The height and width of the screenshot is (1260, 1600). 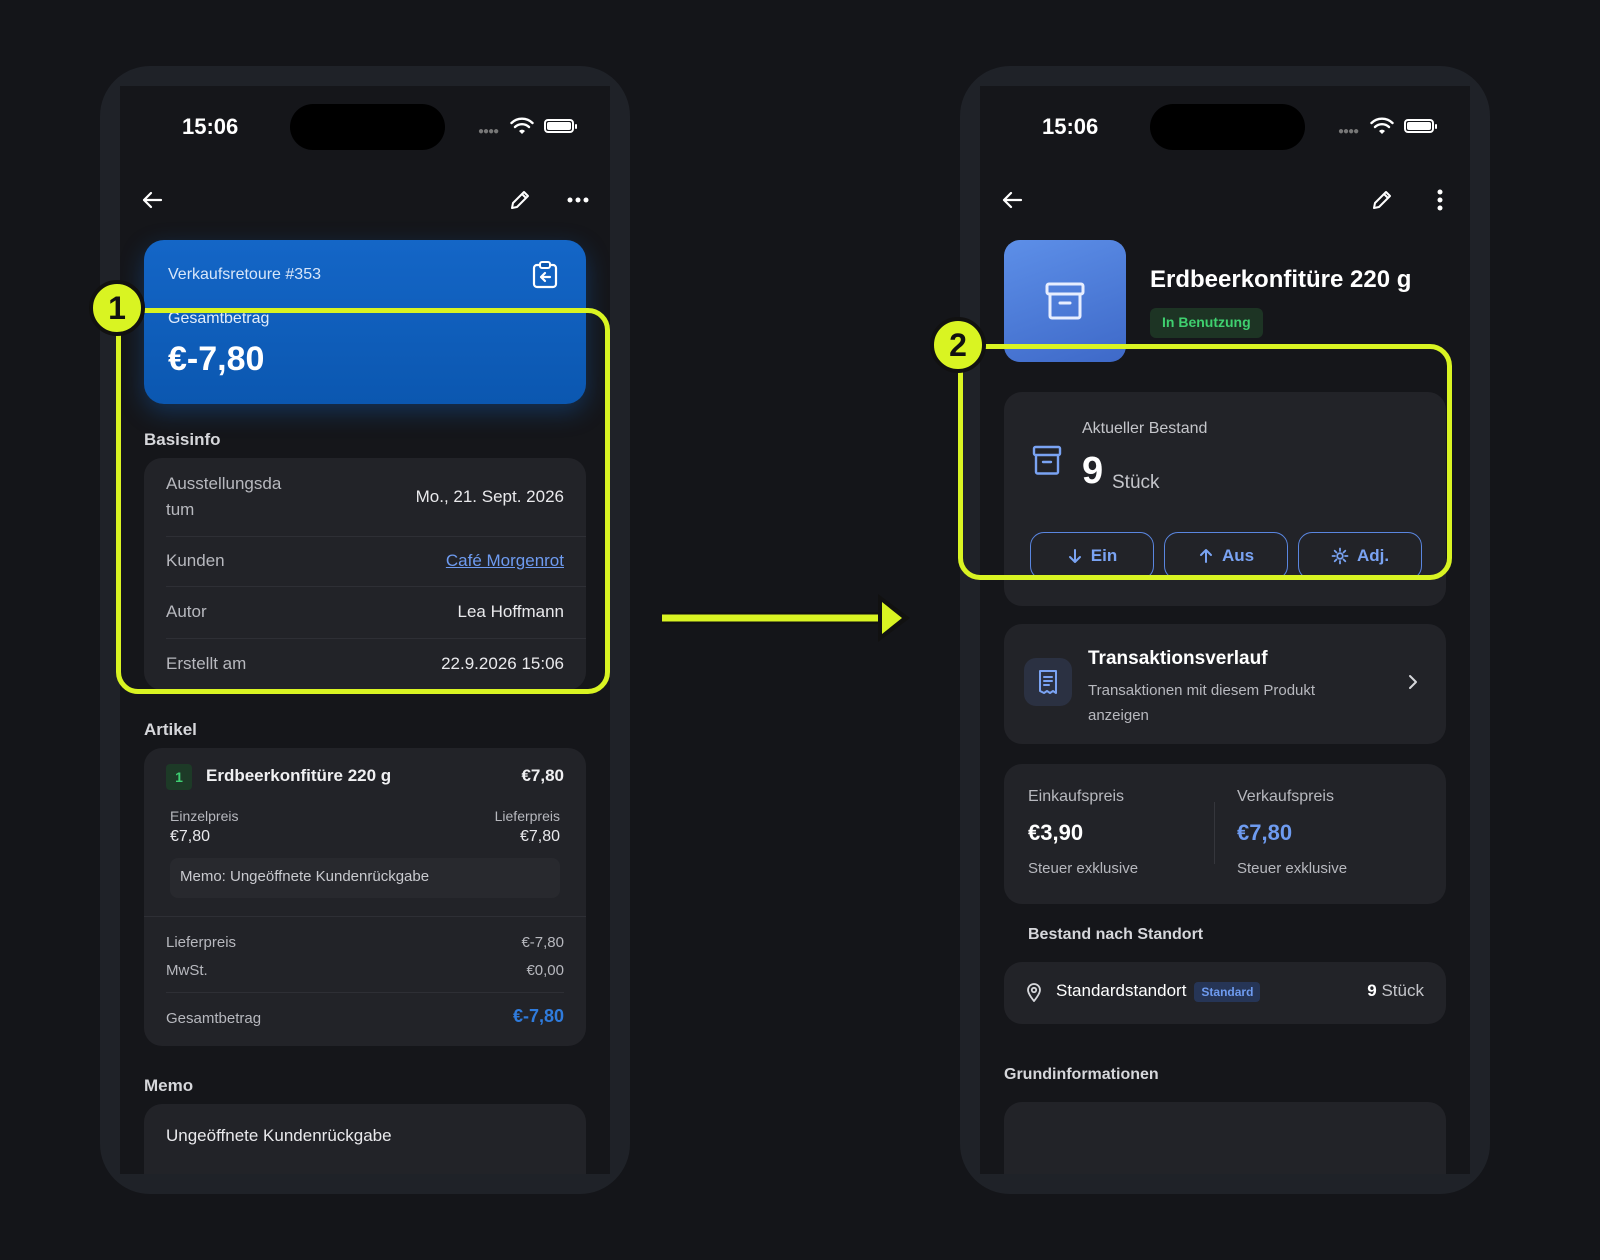 What do you see at coordinates (190, 836) in the screenshot?
I see `unit-price-value: €7,80` at bounding box center [190, 836].